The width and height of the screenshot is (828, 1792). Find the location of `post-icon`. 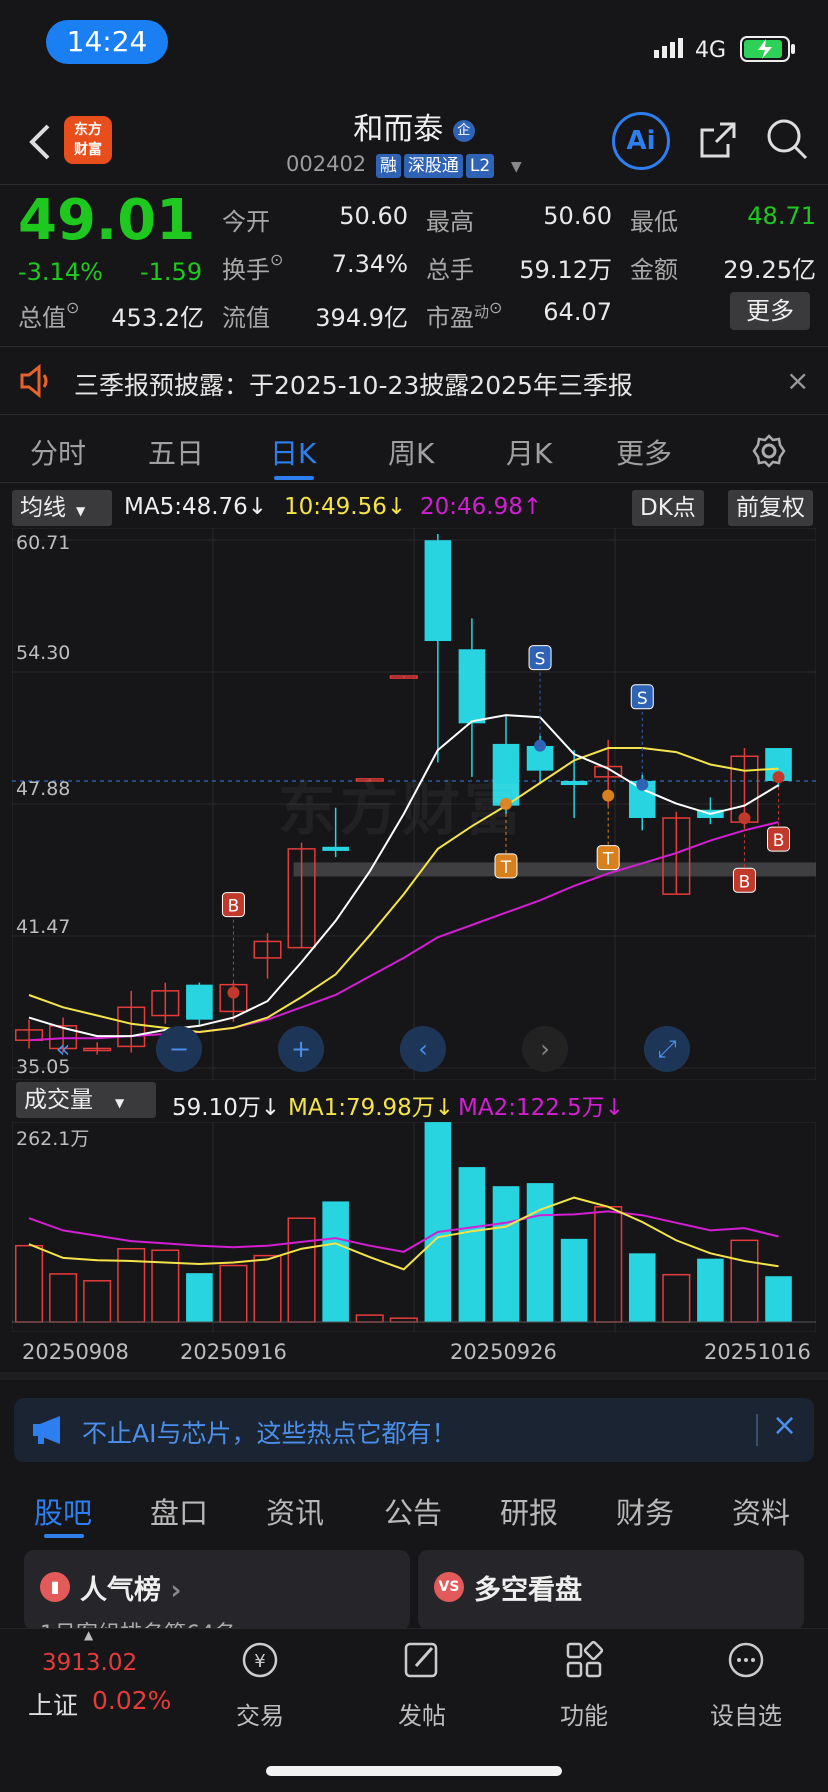

post-icon is located at coordinates (422, 1660).